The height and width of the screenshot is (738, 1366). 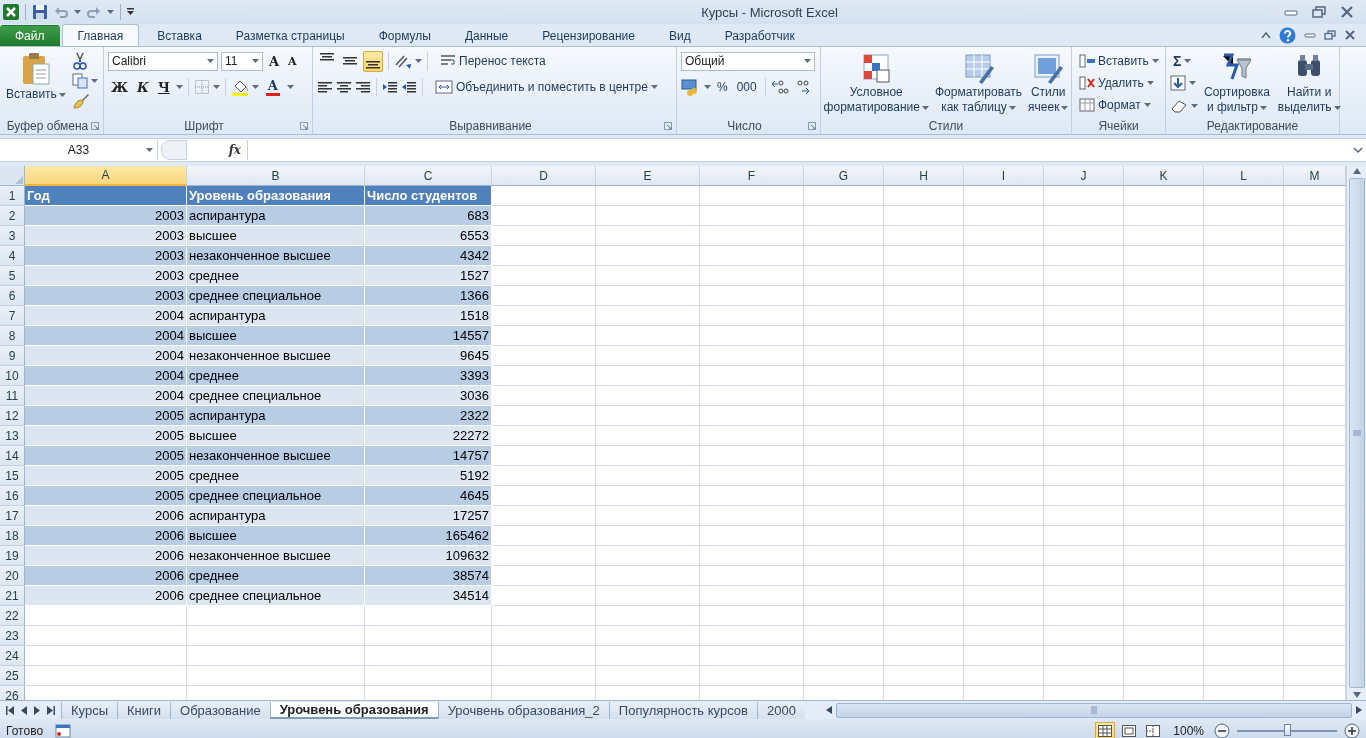 I want to click on column-header: J, so click(x=1084, y=176).